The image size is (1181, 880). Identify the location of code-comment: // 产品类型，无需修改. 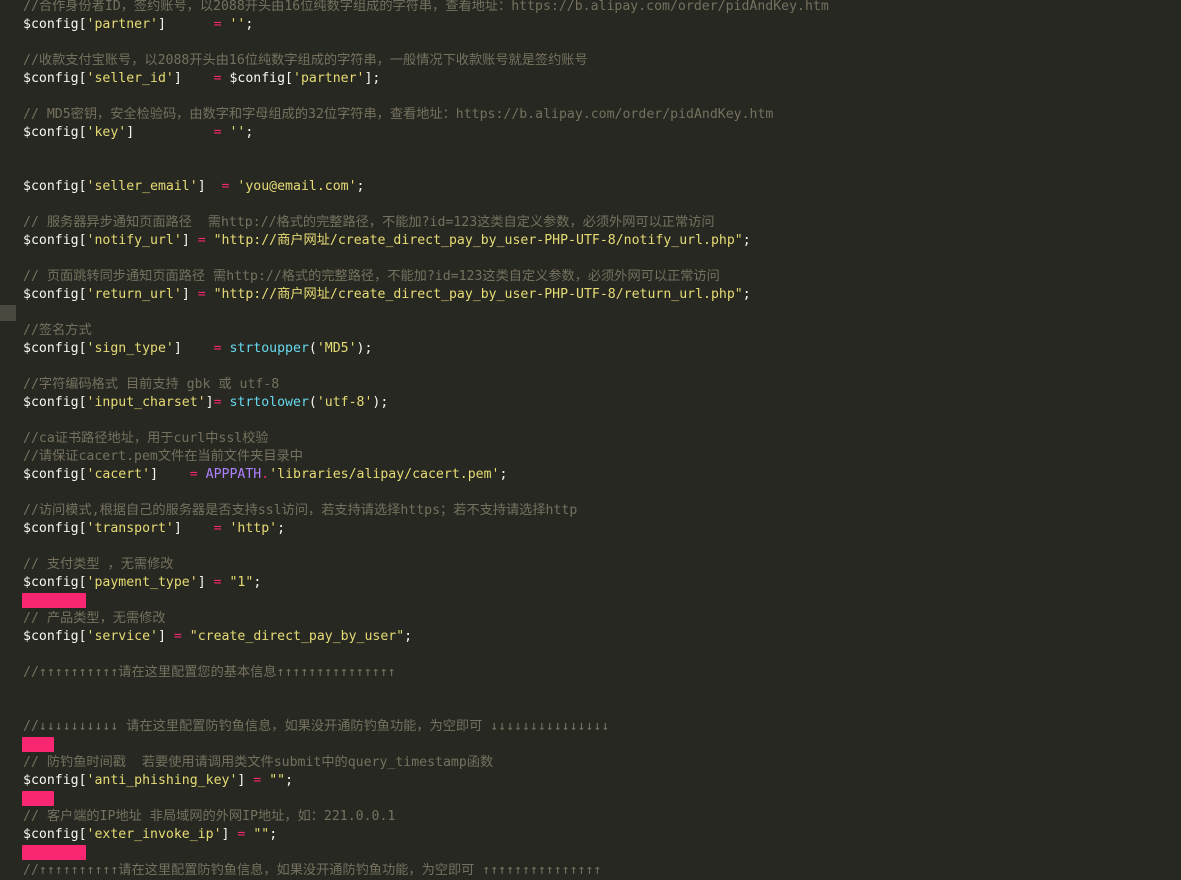
(94, 618).